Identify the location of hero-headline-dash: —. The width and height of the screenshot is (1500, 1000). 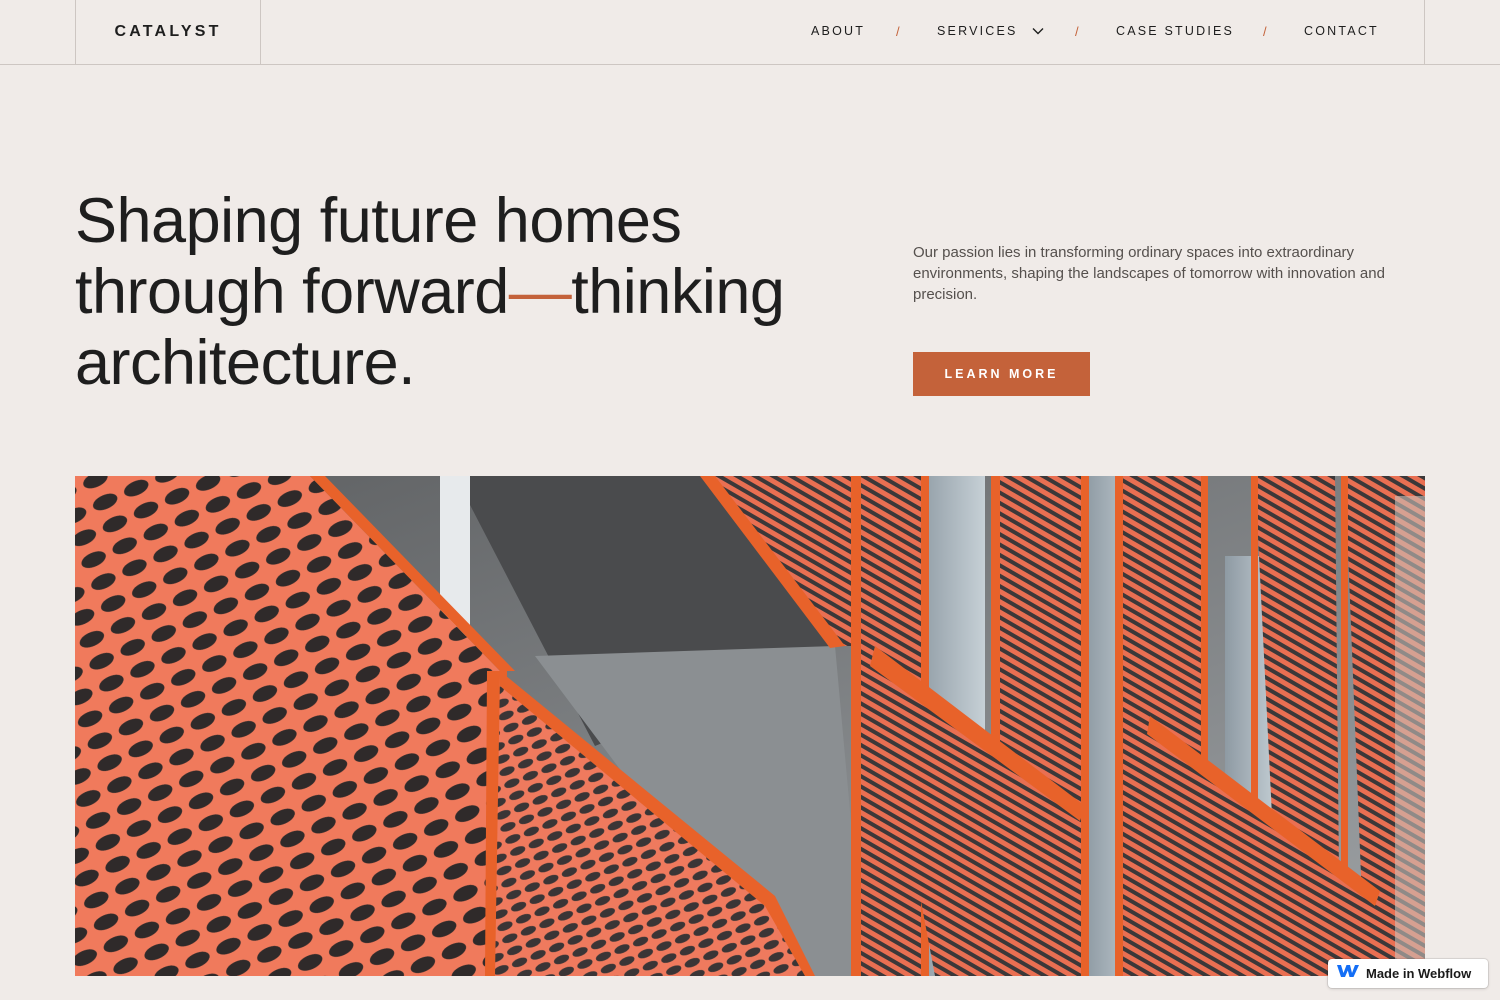
(540, 292).